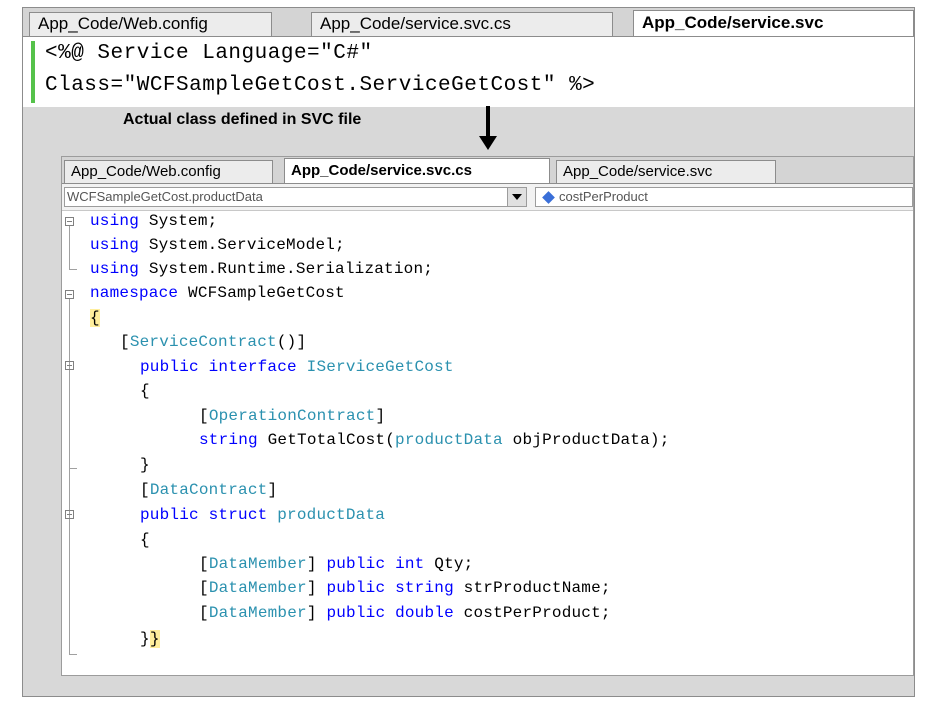 The width and height of the screenshot is (927, 702). Describe the element at coordinates (263, 515) in the screenshot. I see `code-line: public struct productData` at that location.